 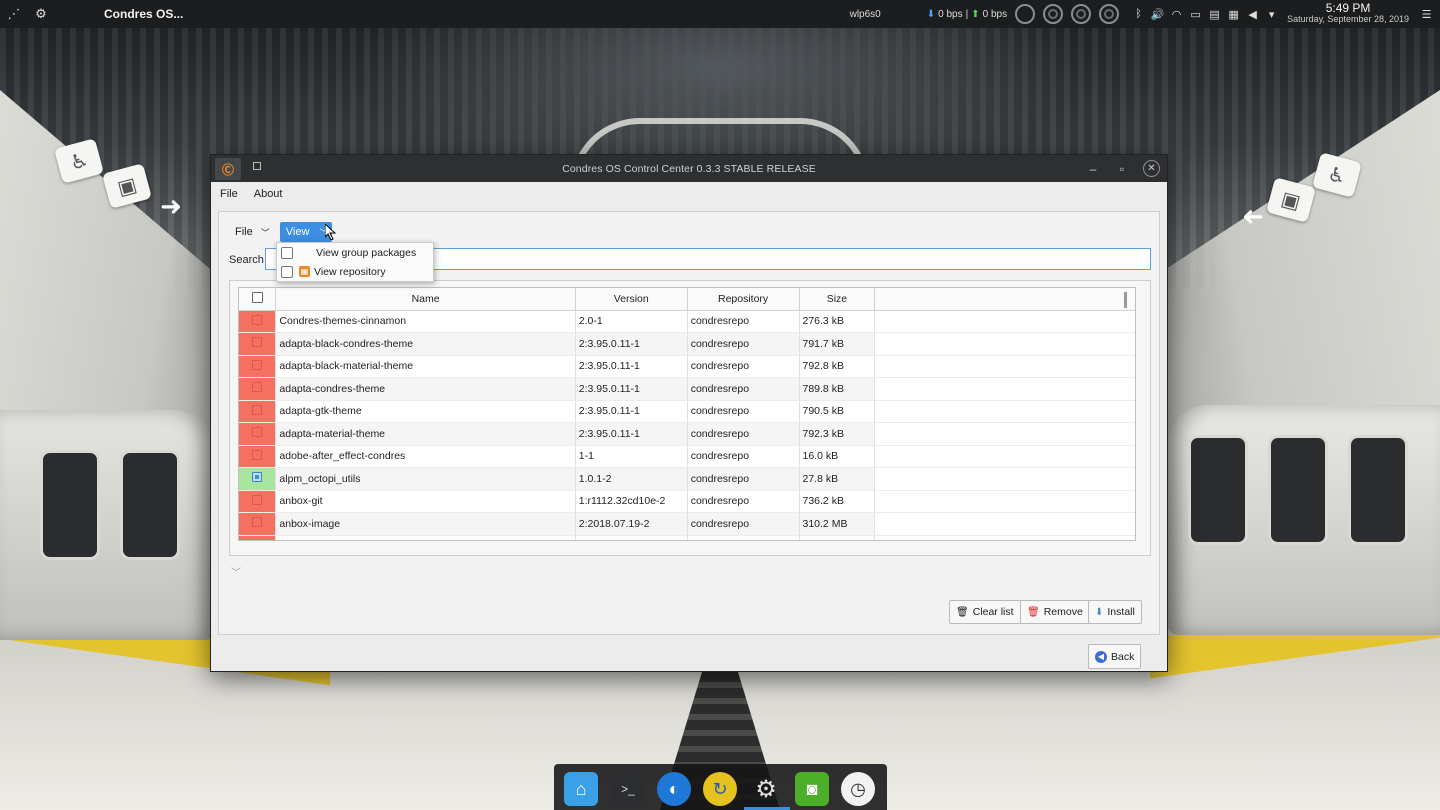 What do you see at coordinates (1115, 656) in the screenshot?
I see `back-button: ◀ Back` at bounding box center [1115, 656].